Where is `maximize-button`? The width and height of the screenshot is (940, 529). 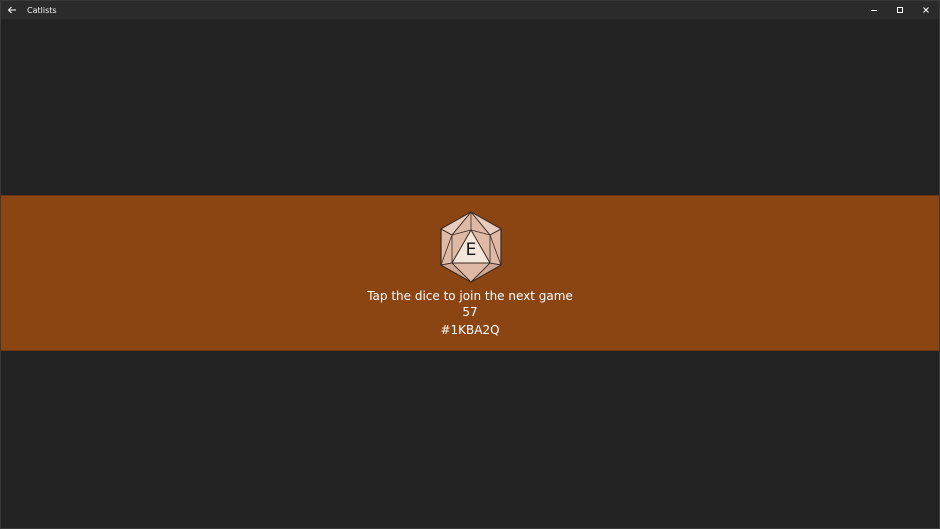 maximize-button is located at coordinates (900, 10).